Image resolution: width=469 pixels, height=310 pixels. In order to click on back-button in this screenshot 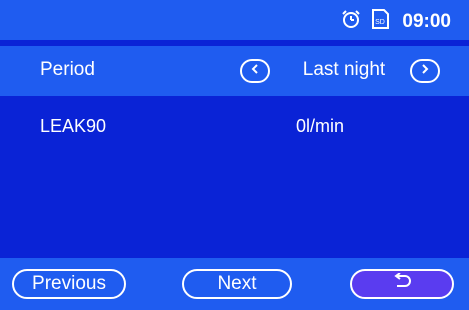, I will do `click(402, 284)`.